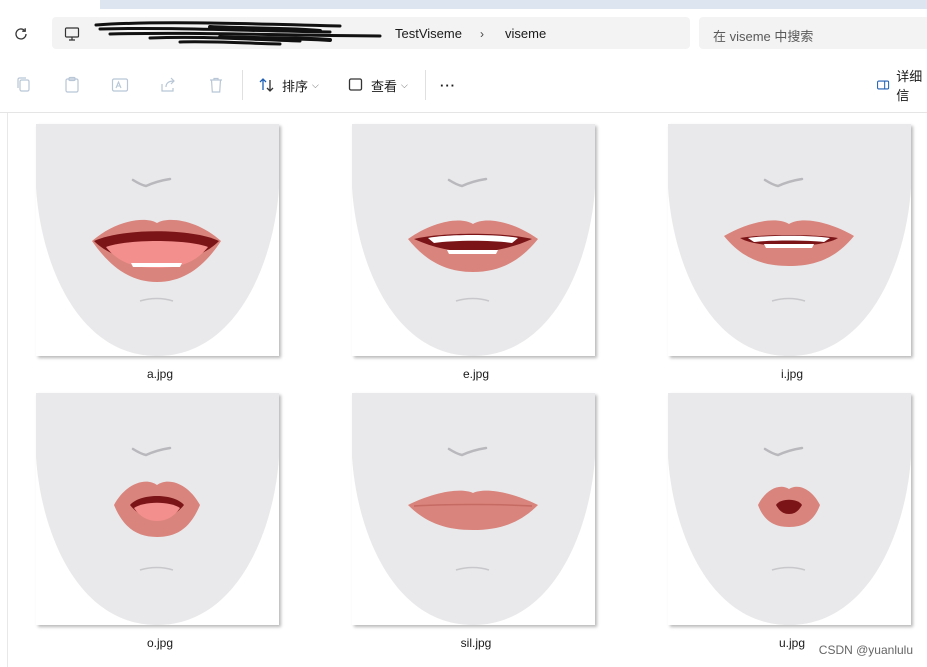 The width and height of the screenshot is (927, 667). I want to click on viseme-a-image, so click(157, 240).